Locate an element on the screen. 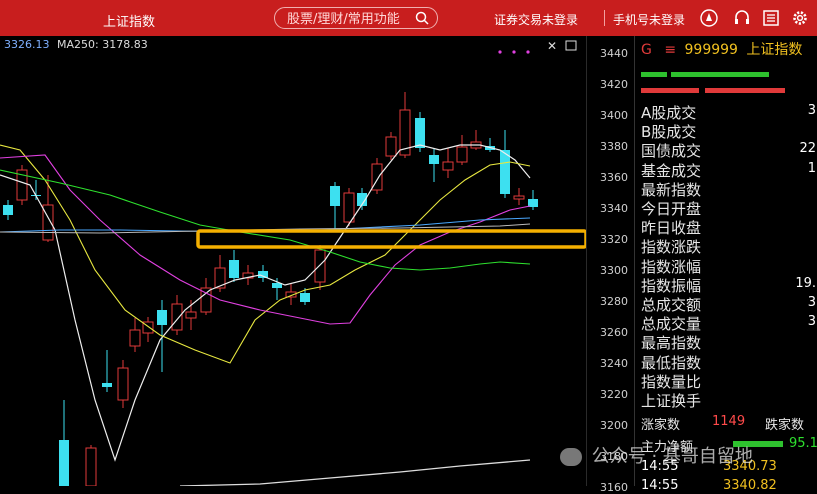  gear-icon is located at coordinates (800, 18).